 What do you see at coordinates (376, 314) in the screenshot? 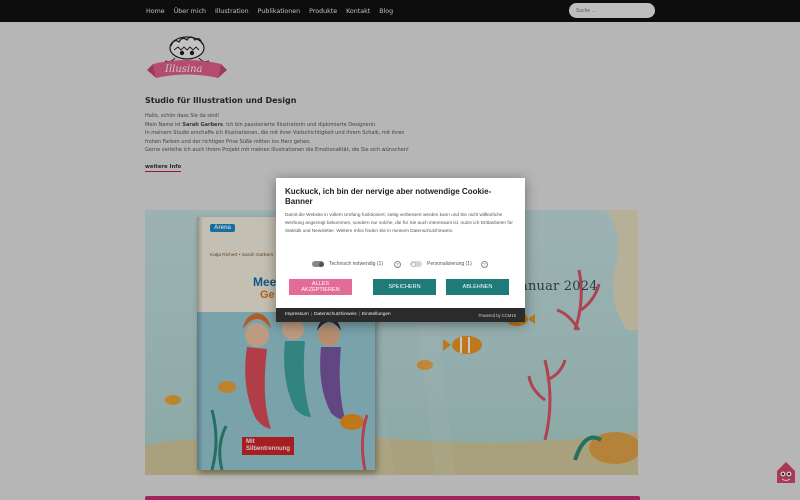
I see `footer-link-einstellungen: Einstellungen` at bounding box center [376, 314].